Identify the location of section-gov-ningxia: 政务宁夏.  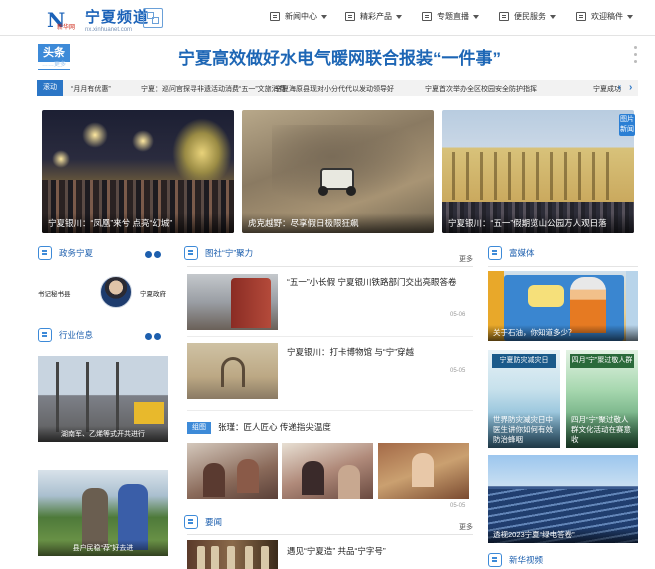
(65, 253).